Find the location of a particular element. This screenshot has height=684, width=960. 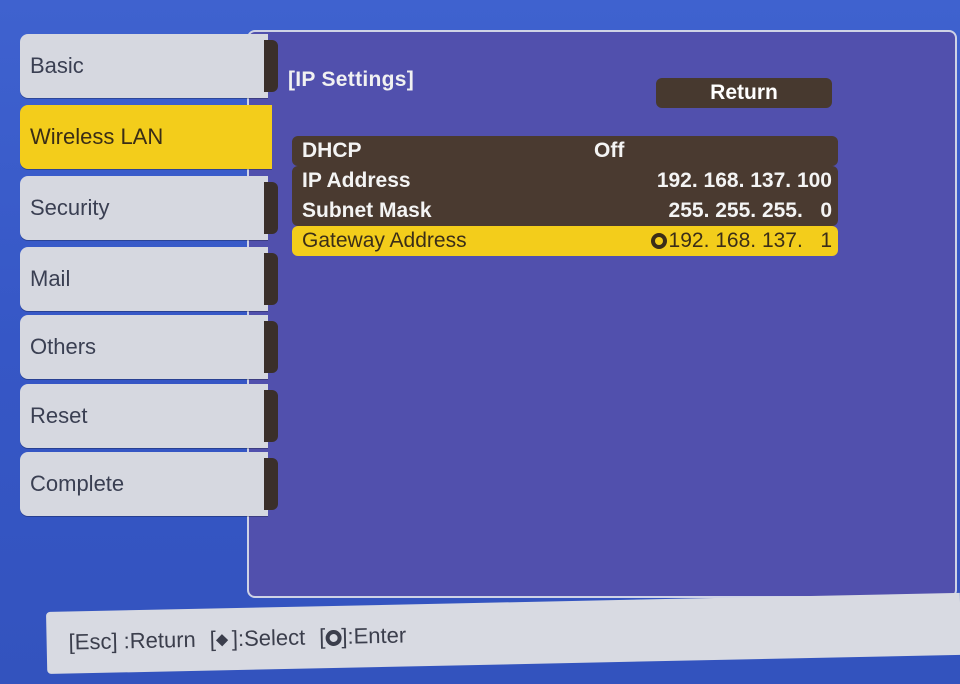

setting-value-wrap: 192. 168. 137. 1 is located at coordinates (714, 241).